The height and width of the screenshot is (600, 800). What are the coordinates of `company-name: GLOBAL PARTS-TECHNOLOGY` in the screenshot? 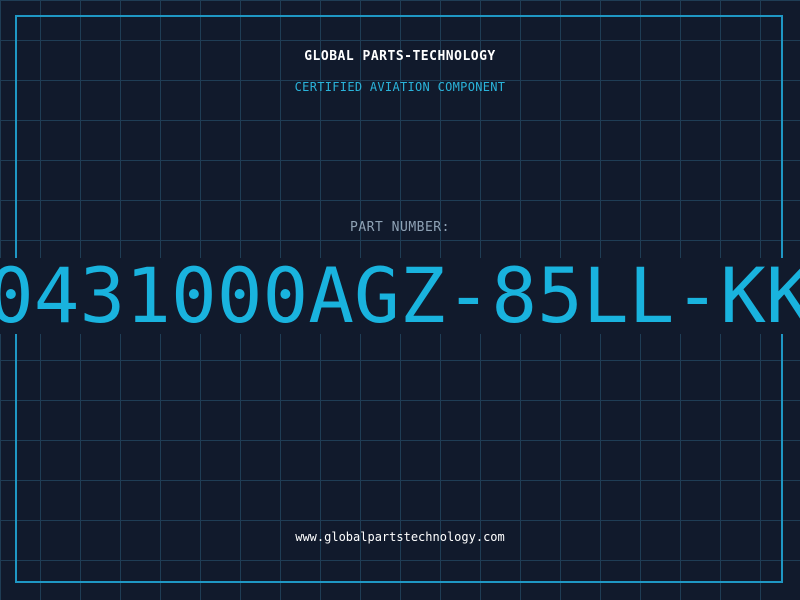 It's located at (400, 56).